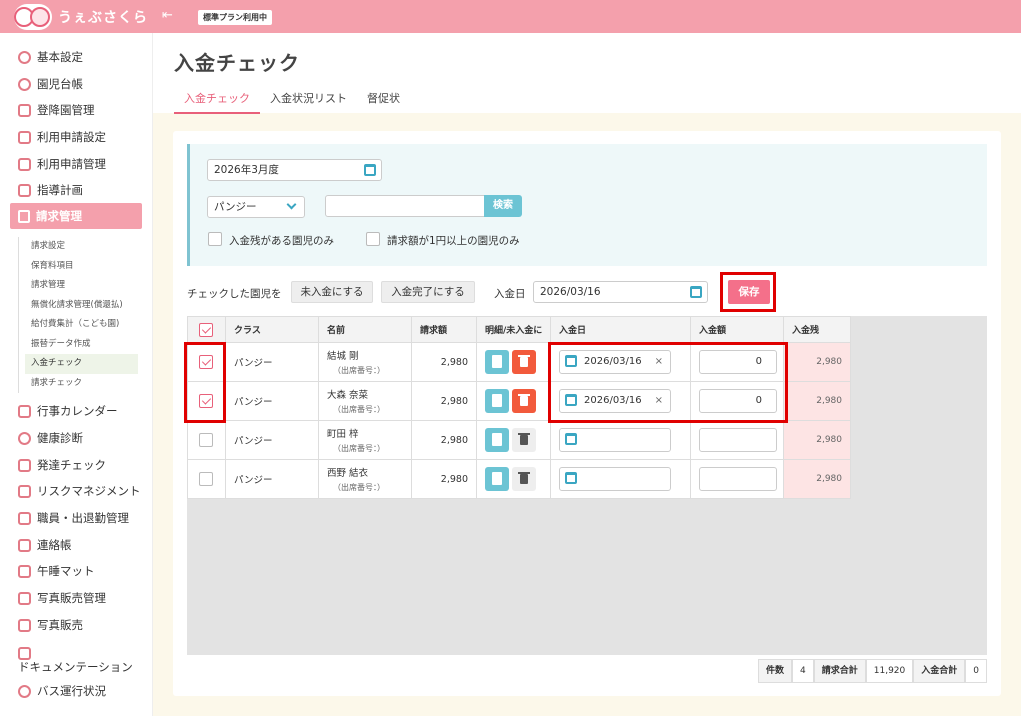 The height and width of the screenshot is (716, 1021). What do you see at coordinates (62, 164) in the screenshot?
I see `sidebar-item-application-management: 利用申請管理` at bounding box center [62, 164].